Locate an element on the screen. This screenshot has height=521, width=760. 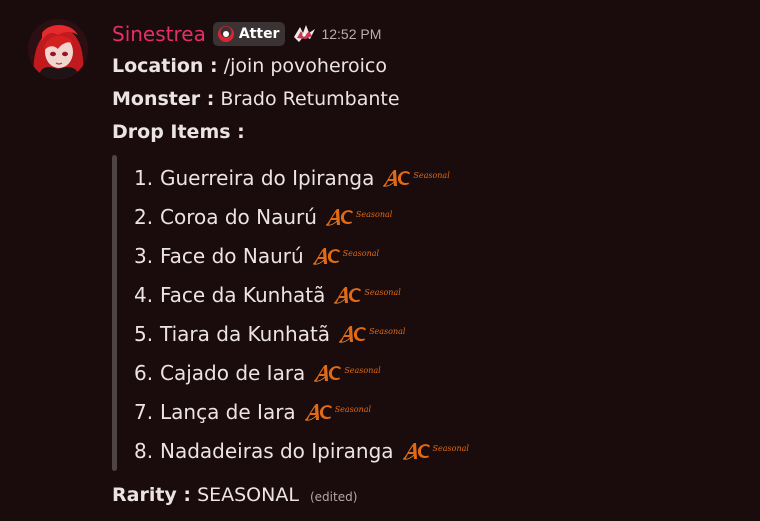
drop-item: 3. Face do Naurú Seasonal is located at coordinates (447, 255).